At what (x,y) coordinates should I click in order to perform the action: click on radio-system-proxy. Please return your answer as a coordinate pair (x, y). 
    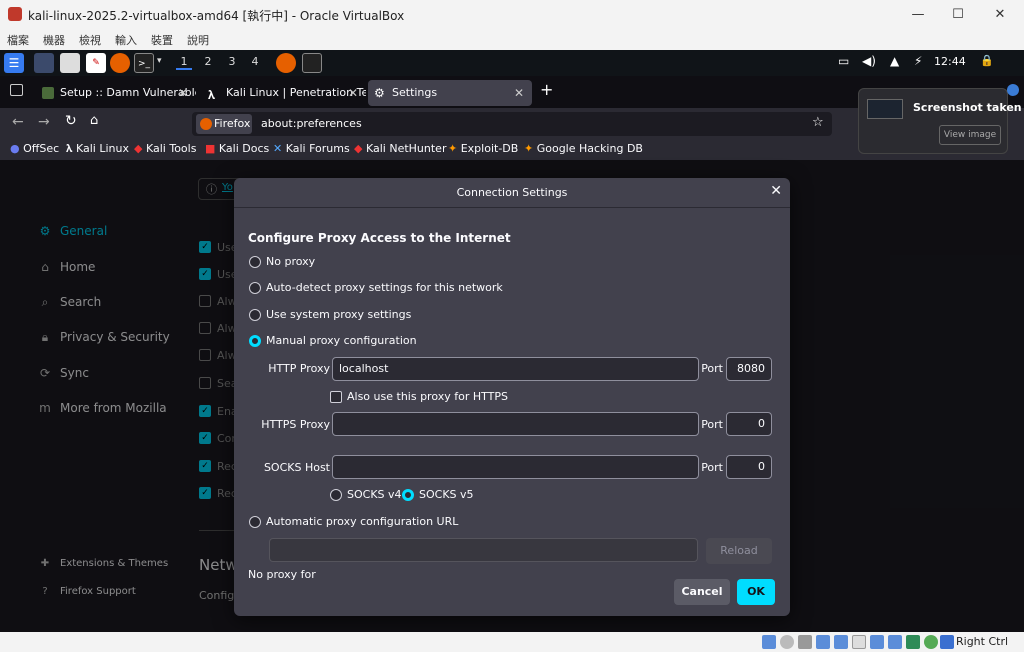
    Looking at the image, I should click on (255, 315).